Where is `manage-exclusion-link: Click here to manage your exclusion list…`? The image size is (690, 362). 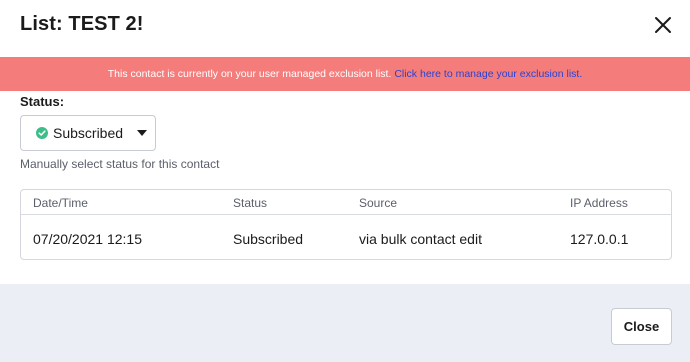 manage-exclusion-link: Click here to manage your exclusion list… is located at coordinates (488, 74).